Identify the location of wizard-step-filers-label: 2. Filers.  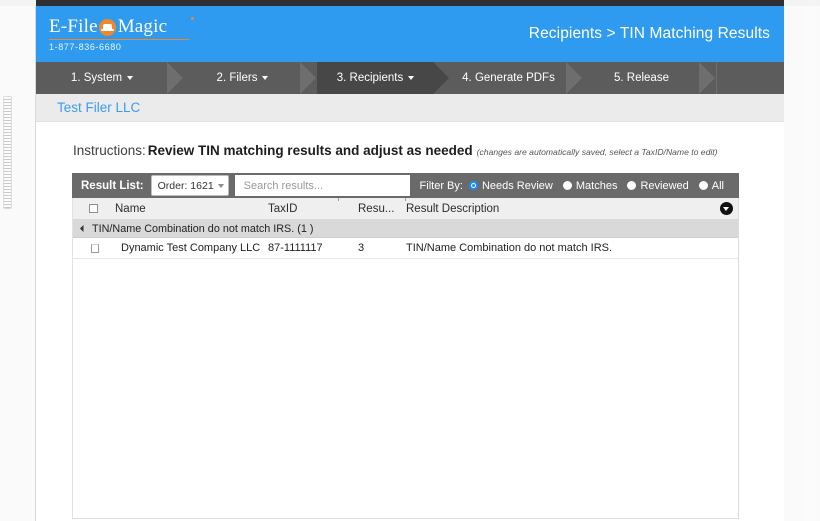
(237, 78).